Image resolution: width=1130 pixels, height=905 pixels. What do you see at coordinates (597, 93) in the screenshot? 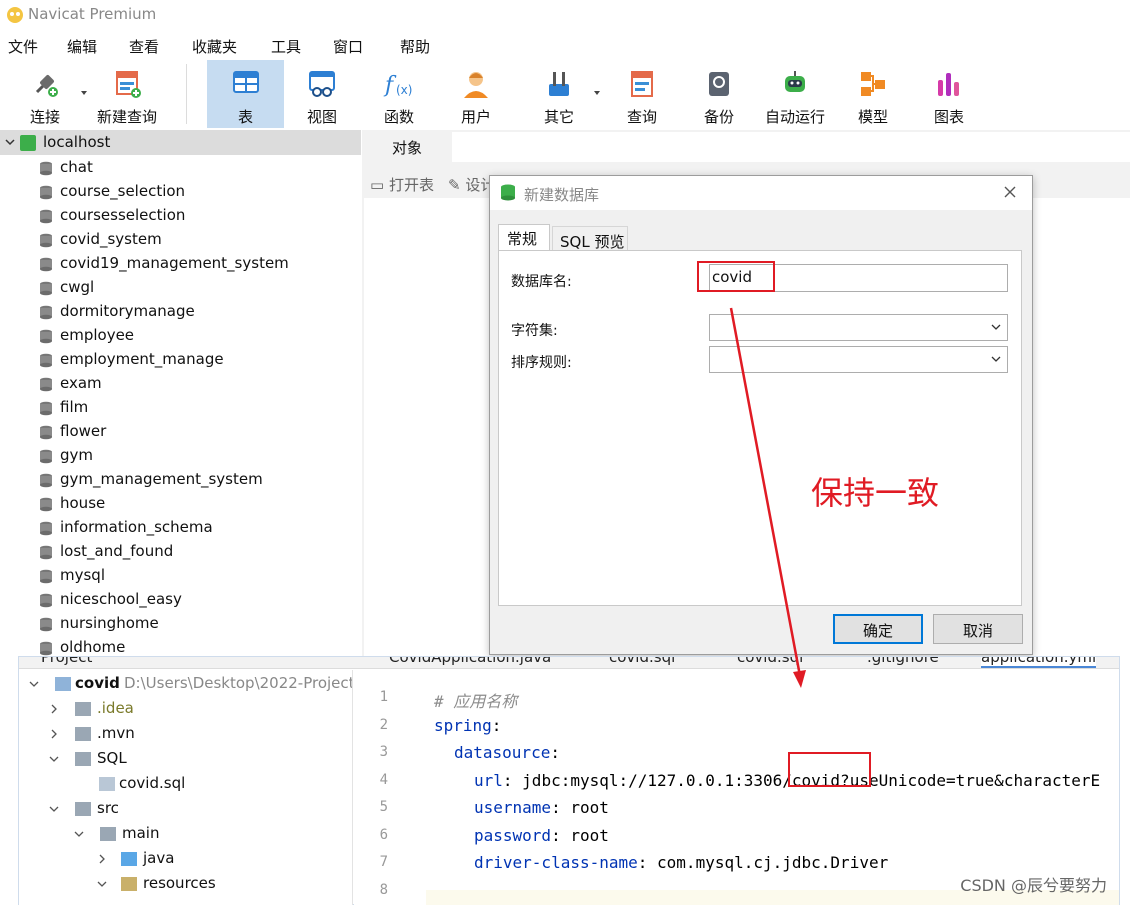
I see `other-dropdown-icon` at bounding box center [597, 93].